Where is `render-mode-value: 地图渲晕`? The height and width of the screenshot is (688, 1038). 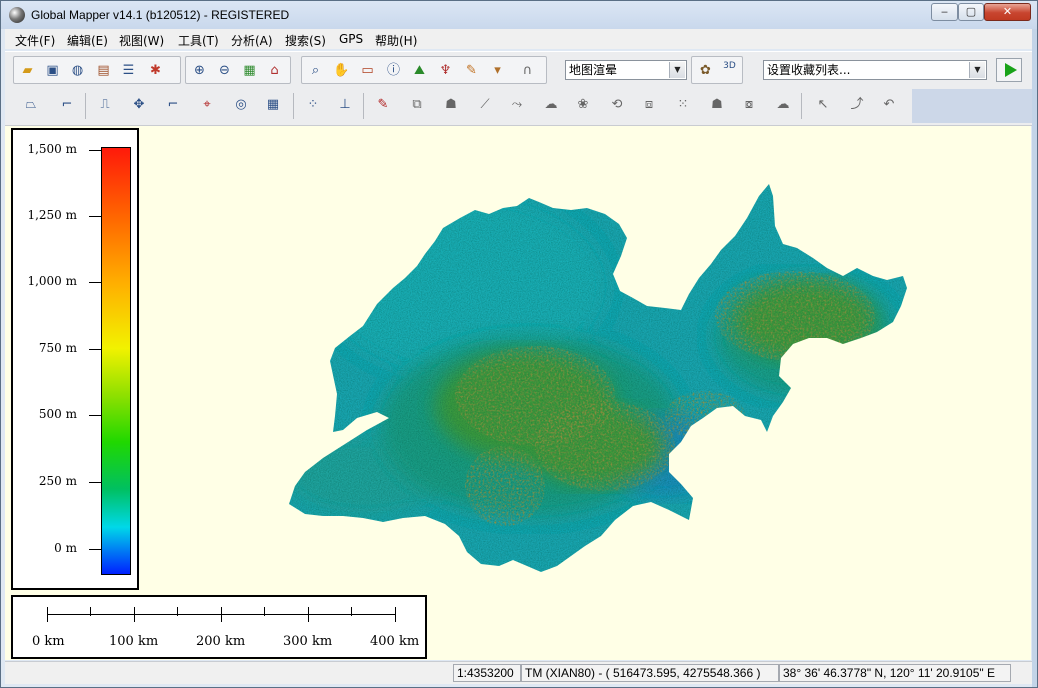 render-mode-value: 地图渲晕 is located at coordinates (593, 70).